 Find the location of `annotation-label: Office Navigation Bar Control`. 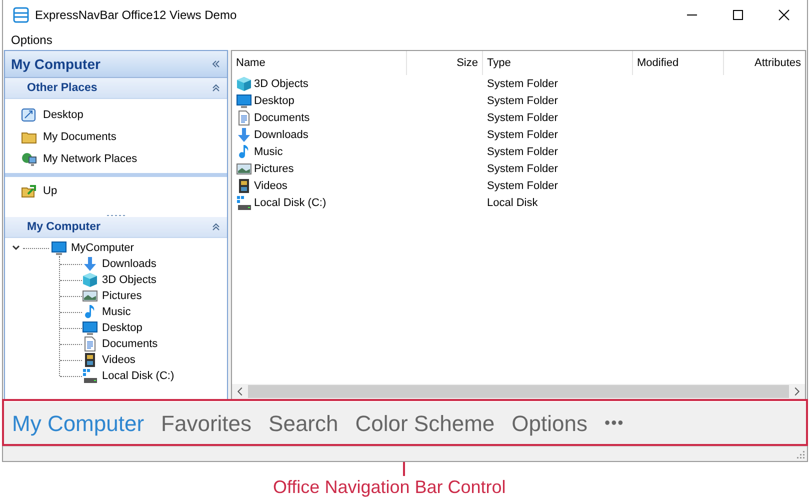

annotation-label: Office Navigation Bar Control is located at coordinates (389, 487).